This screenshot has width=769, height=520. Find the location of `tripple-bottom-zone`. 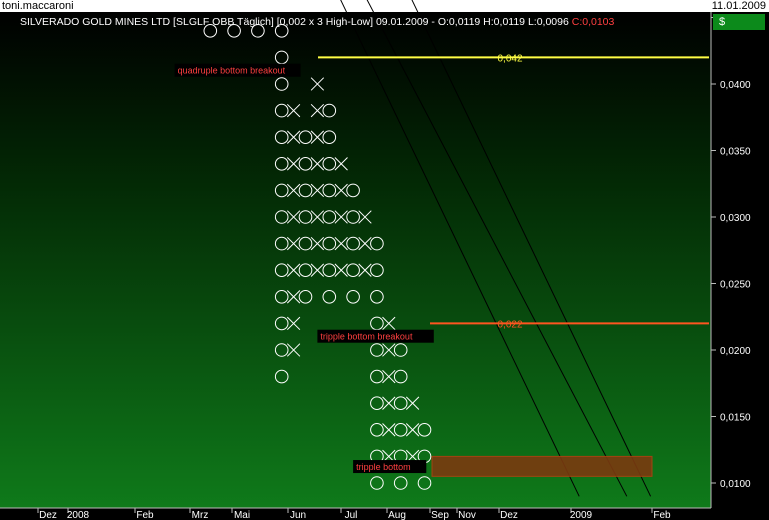

tripple-bottom-zone is located at coordinates (542, 466).